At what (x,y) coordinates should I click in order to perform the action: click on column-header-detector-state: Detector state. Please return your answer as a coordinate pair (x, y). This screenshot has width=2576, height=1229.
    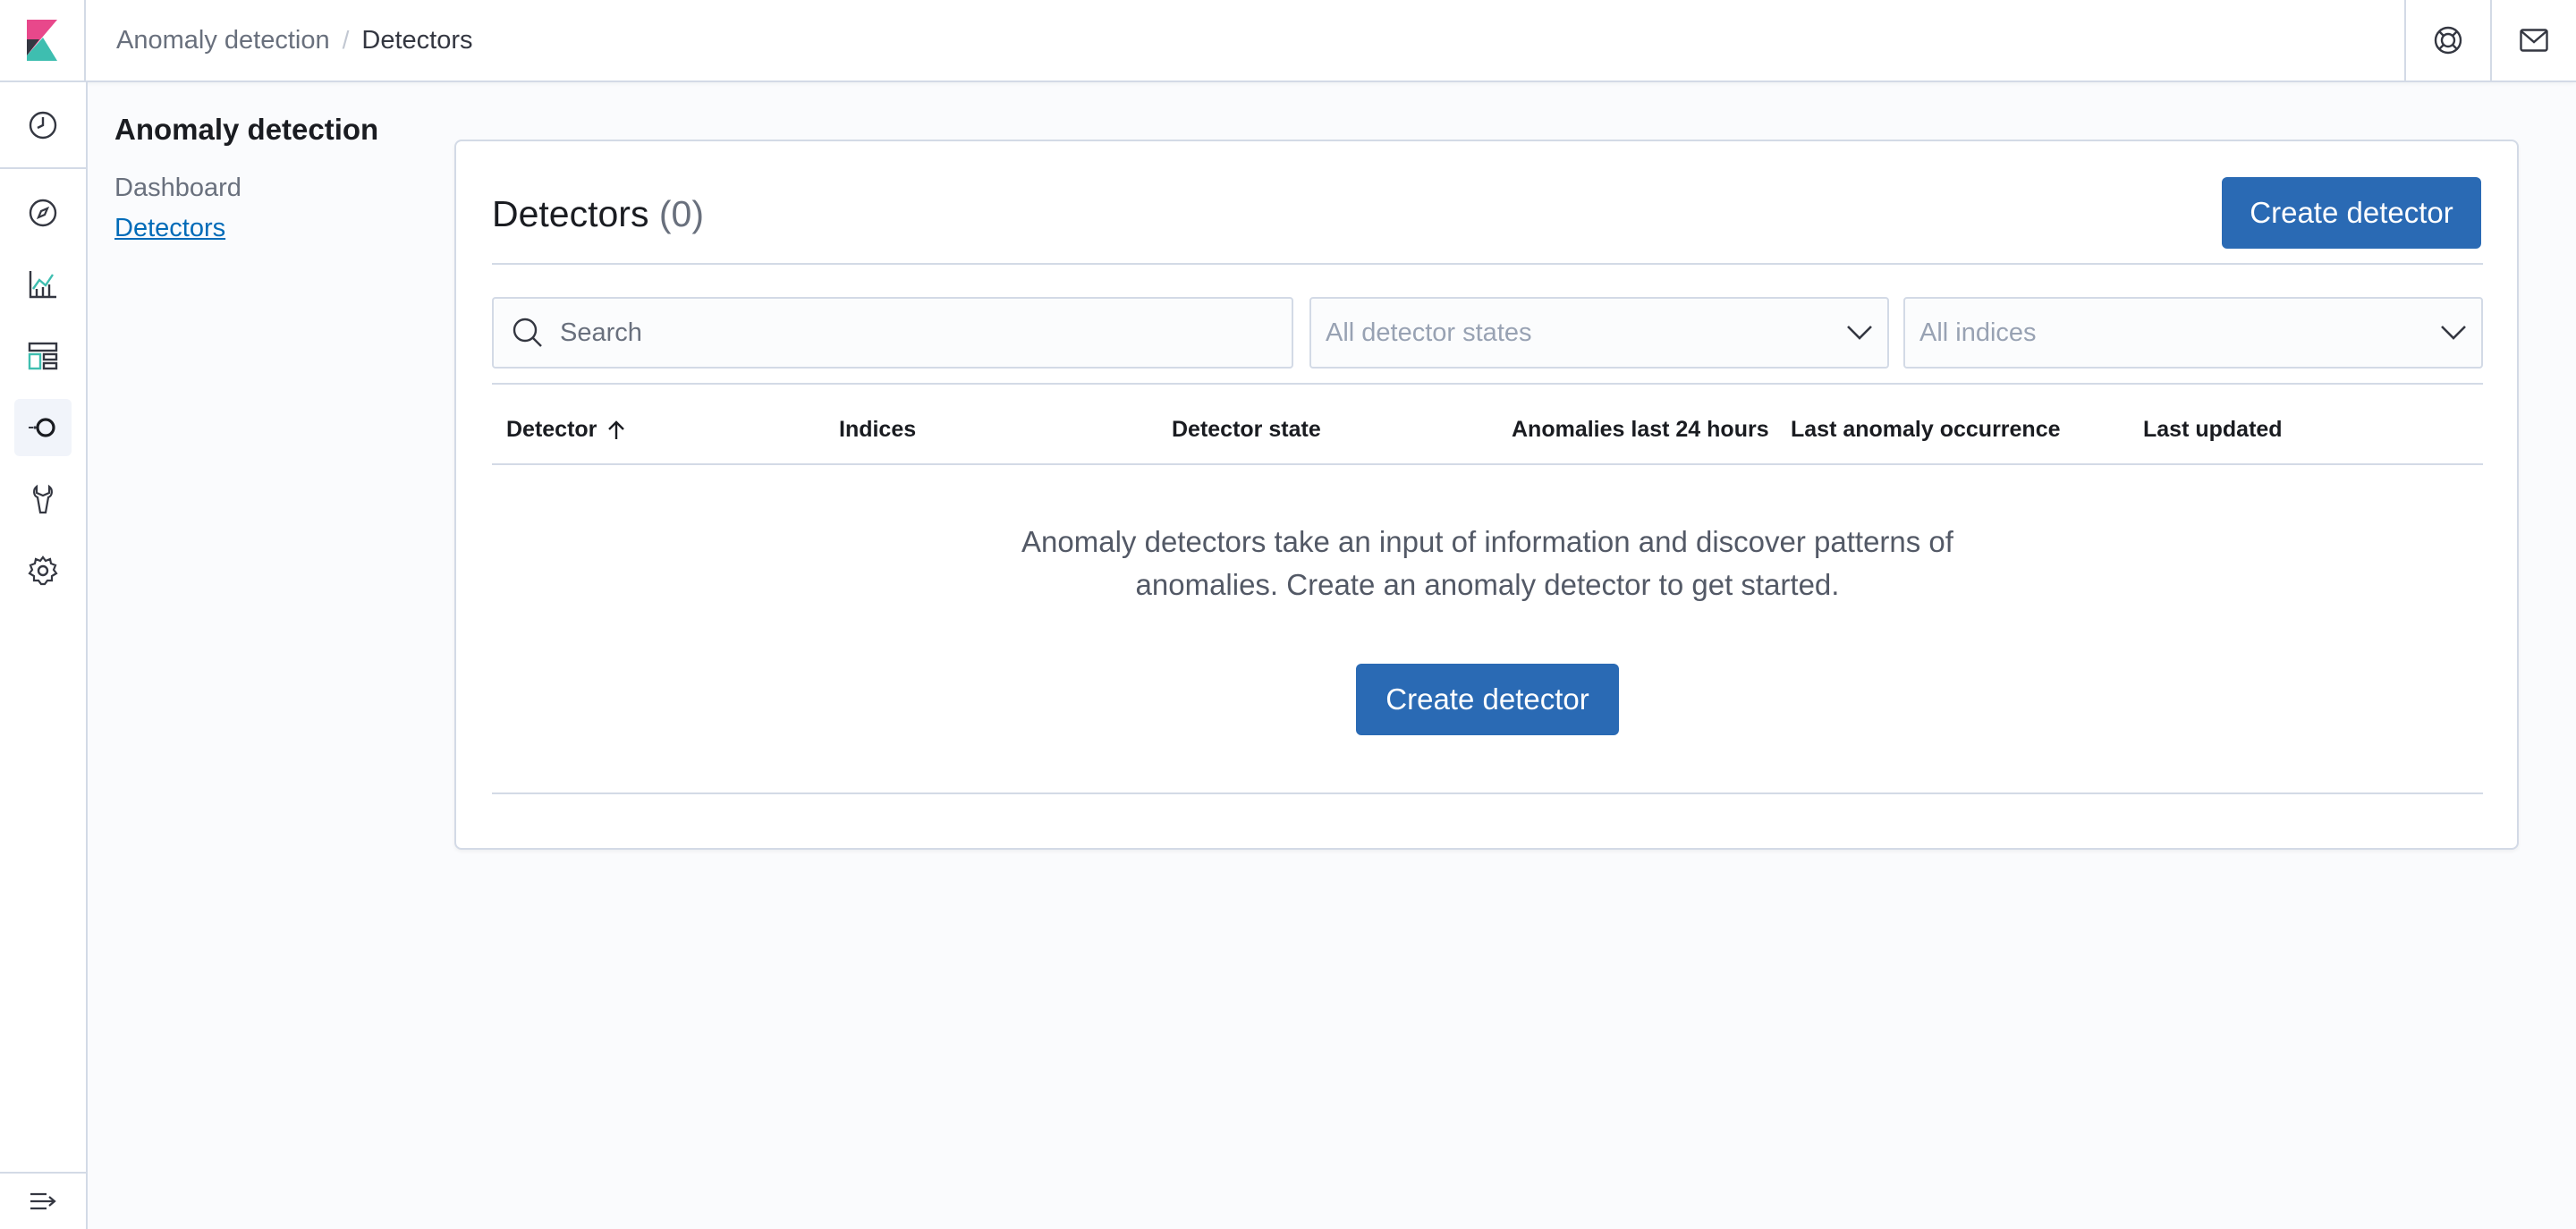
    Looking at the image, I should click on (1246, 430).